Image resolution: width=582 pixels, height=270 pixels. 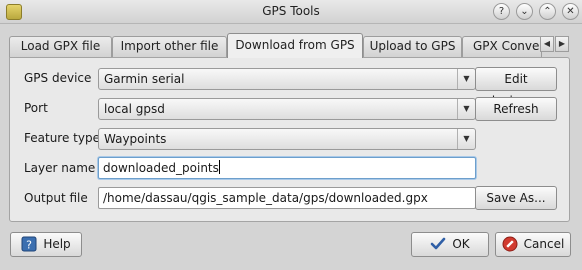 I want to click on gps-device-label: GPS device, so click(x=58, y=78).